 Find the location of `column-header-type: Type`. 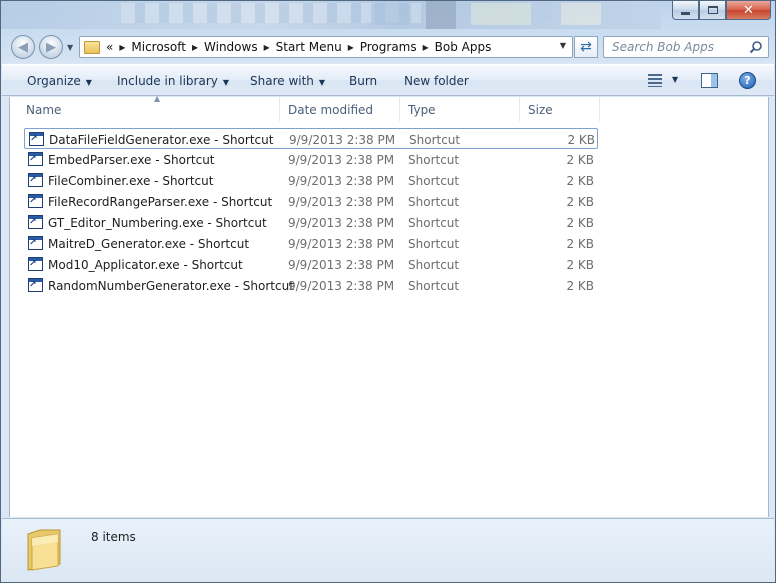

column-header-type: Type is located at coordinates (460, 109).